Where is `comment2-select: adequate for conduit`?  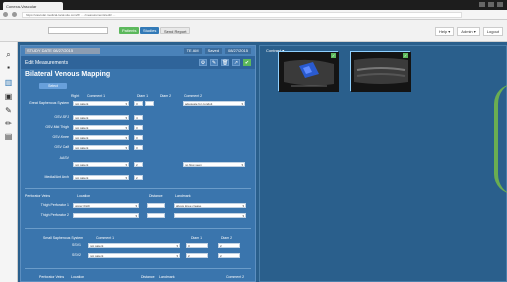
comment2-select: adequate for conduit is located at coordinates (214, 103).